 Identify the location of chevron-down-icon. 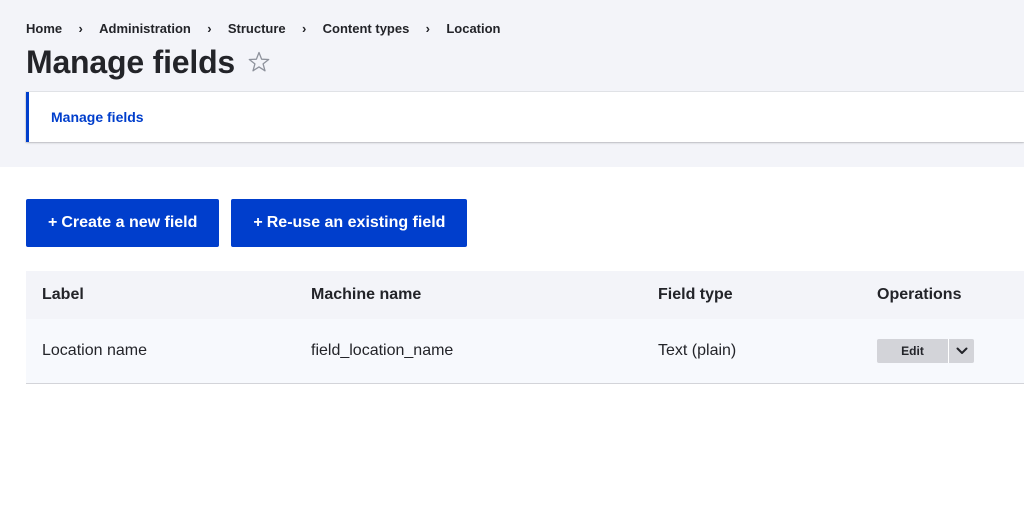
(961, 350).